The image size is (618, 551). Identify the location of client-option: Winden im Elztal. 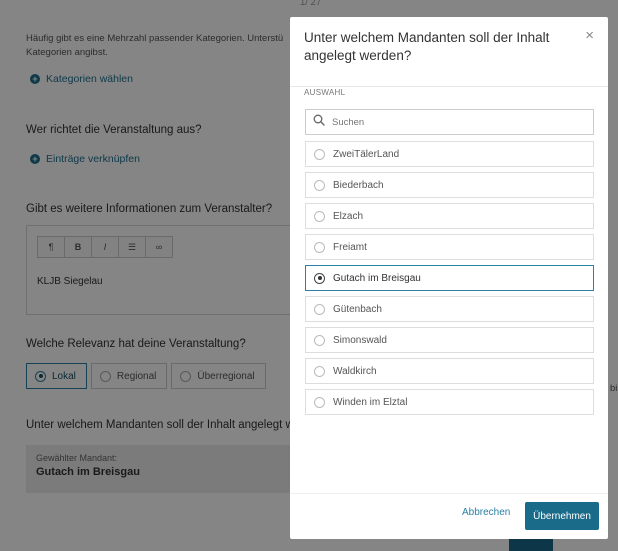
(449, 402).